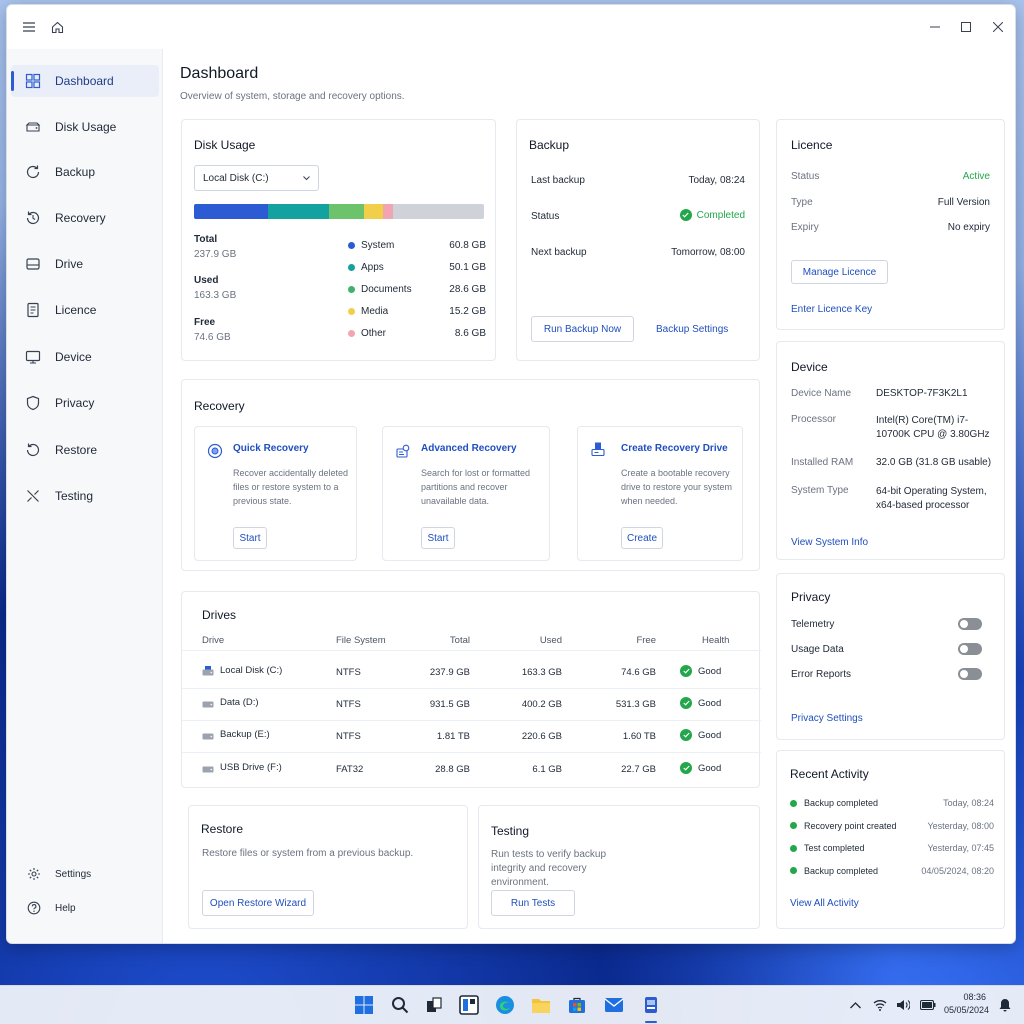 The image size is (1024, 1024). What do you see at coordinates (57, 27) in the screenshot?
I see `home-icon` at bounding box center [57, 27].